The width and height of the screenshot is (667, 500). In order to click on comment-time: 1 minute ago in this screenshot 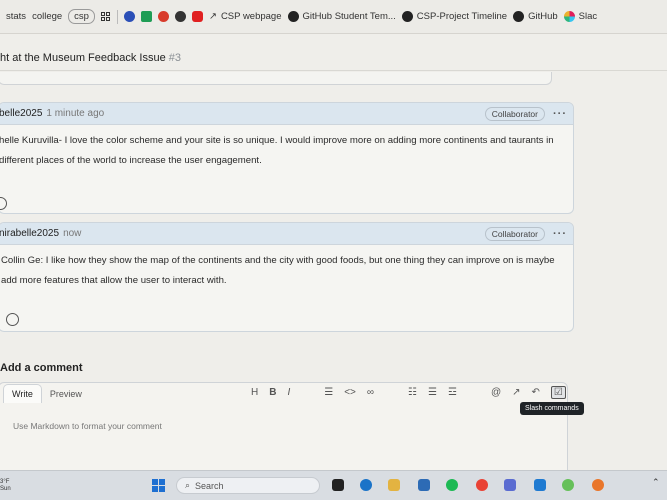, I will do `click(75, 113)`.